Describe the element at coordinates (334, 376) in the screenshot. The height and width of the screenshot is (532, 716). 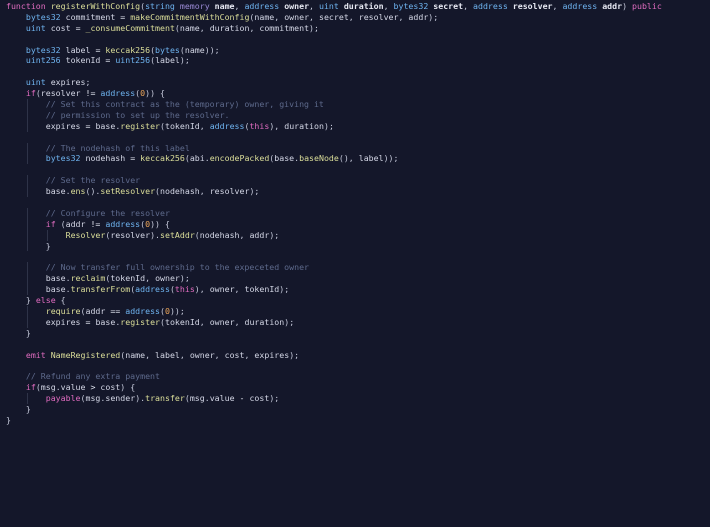
I see `code-line: // Refund any extra payment` at that location.